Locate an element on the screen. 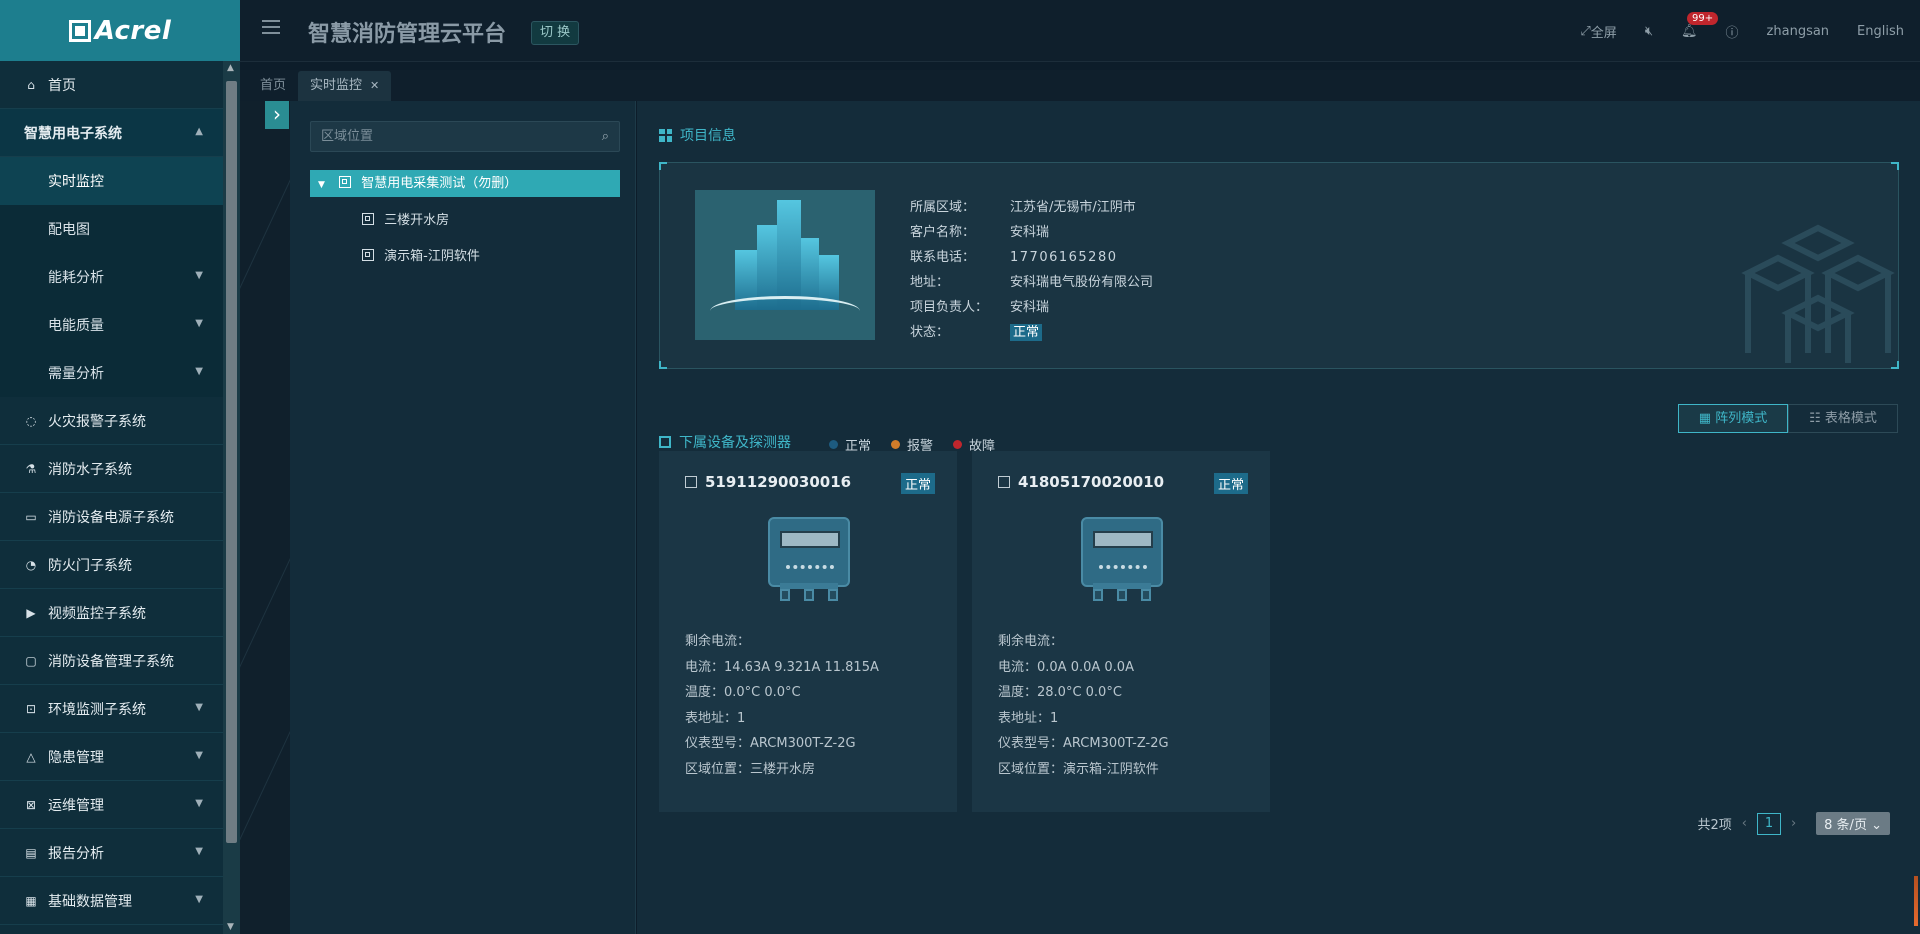  username: zhangsan is located at coordinates (1798, 31).